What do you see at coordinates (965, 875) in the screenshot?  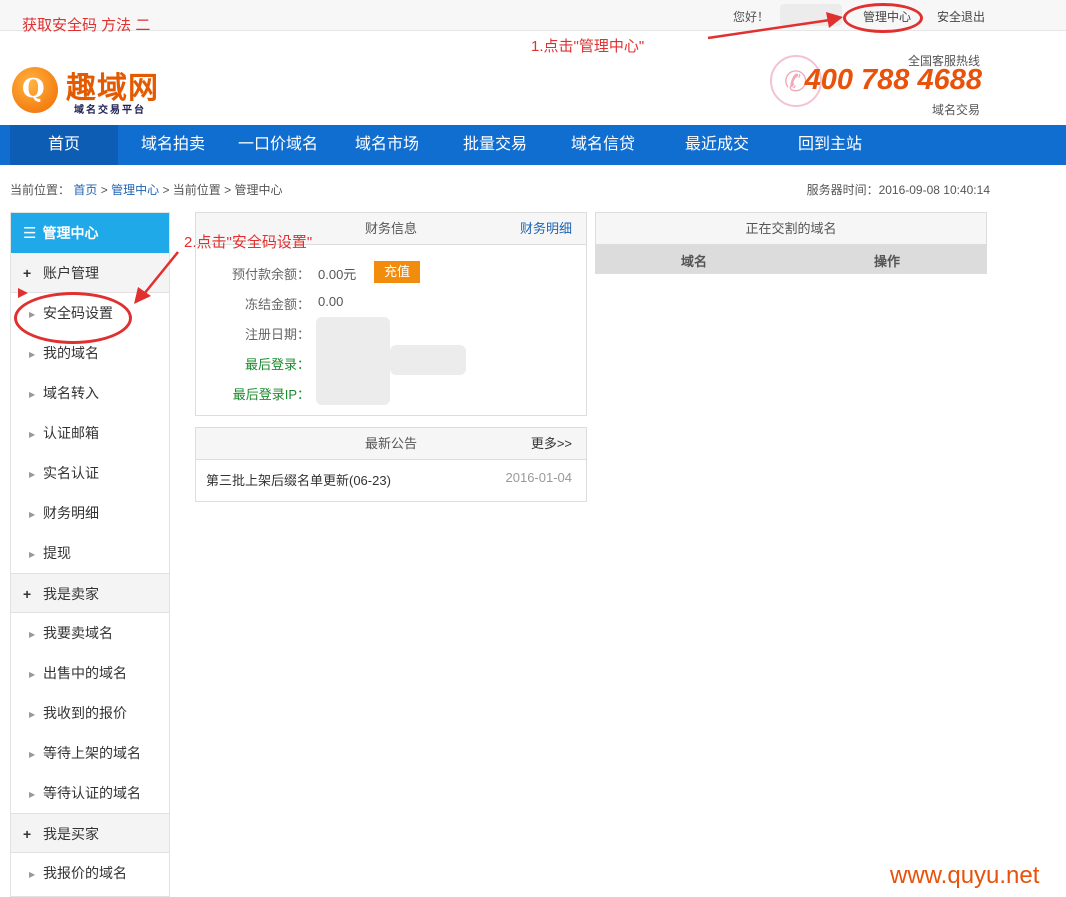 I see `watermark: www.quyu.net` at bounding box center [965, 875].